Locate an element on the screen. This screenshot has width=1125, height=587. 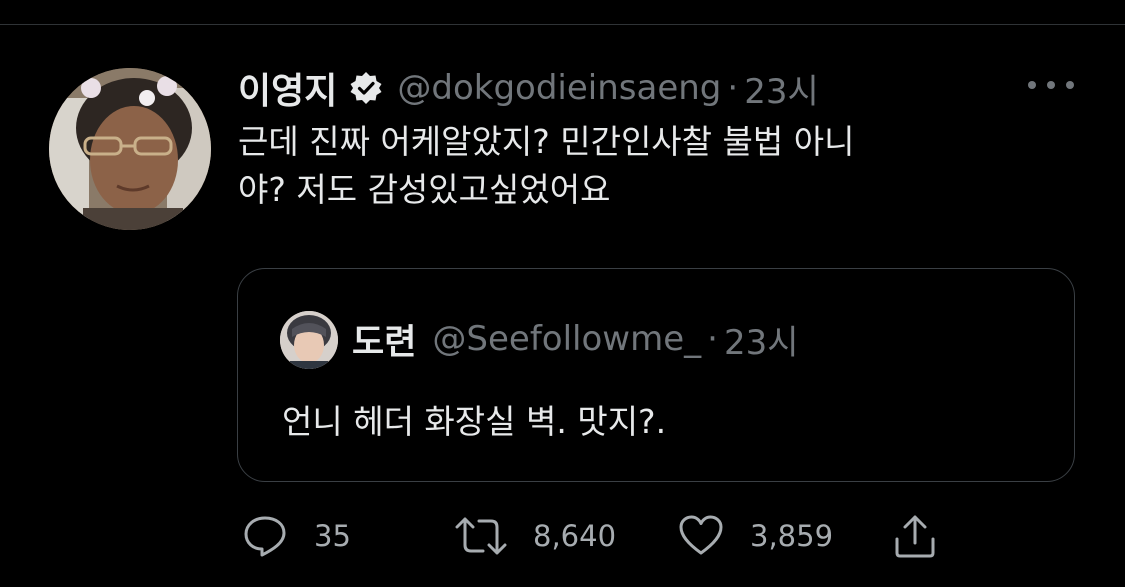
retweet-button: 8,640 is located at coordinates (535, 536).